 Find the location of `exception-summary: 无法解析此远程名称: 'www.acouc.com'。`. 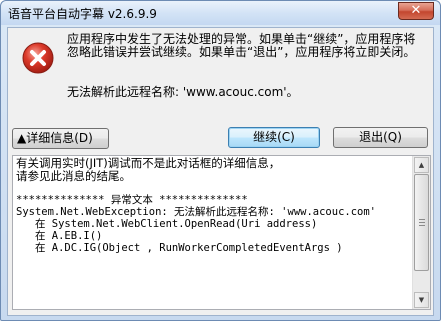

exception-summary: 无法解析此远程名称: 'www.acouc.com'。 is located at coordinates (183, 92).